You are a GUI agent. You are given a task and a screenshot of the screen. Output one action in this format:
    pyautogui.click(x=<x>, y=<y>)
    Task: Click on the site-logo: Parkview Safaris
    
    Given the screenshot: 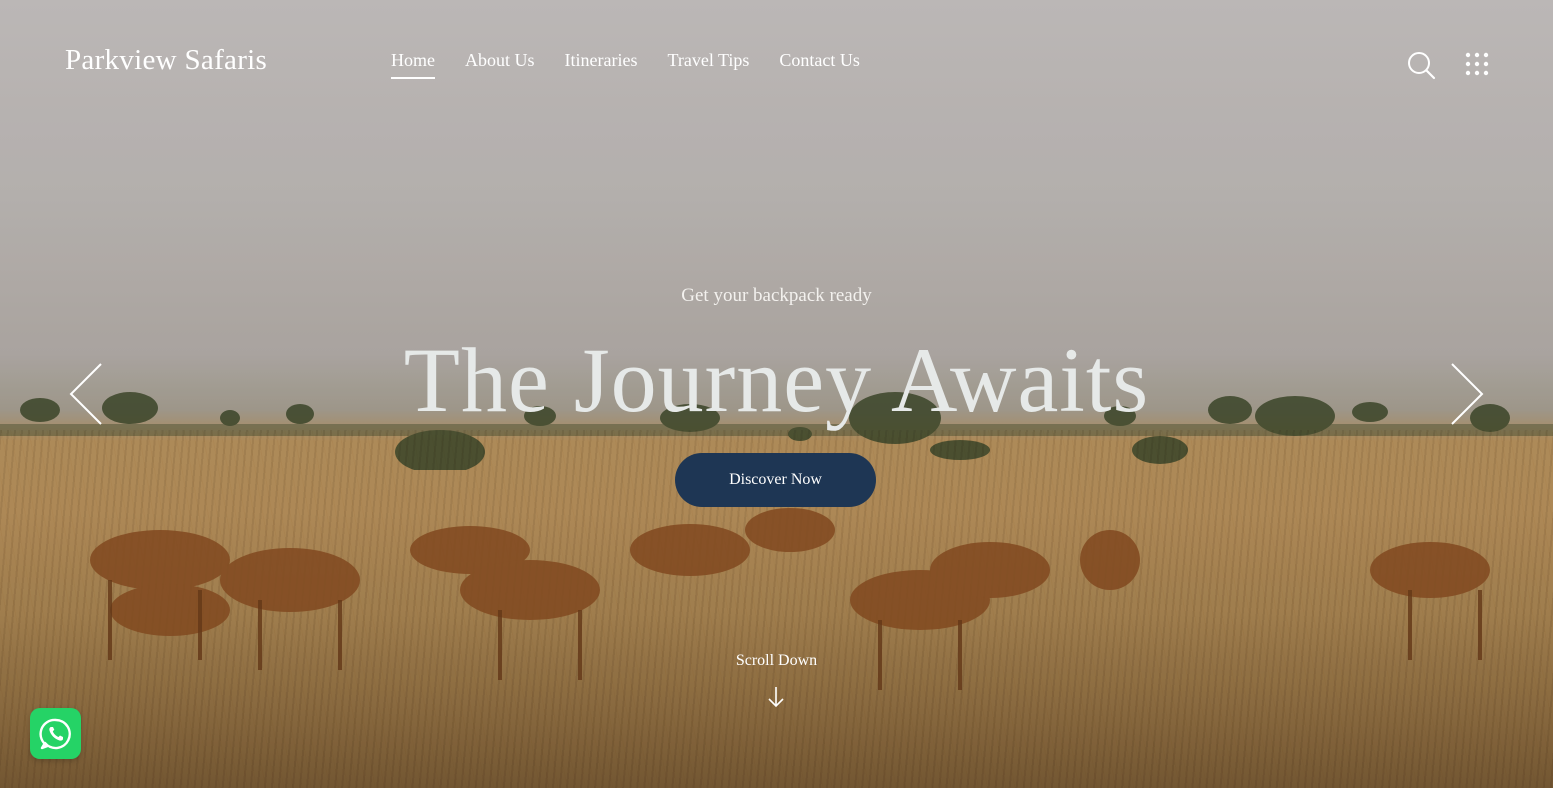 What is the action you would take?
    pyautogui.click(x=166, y=60)
    